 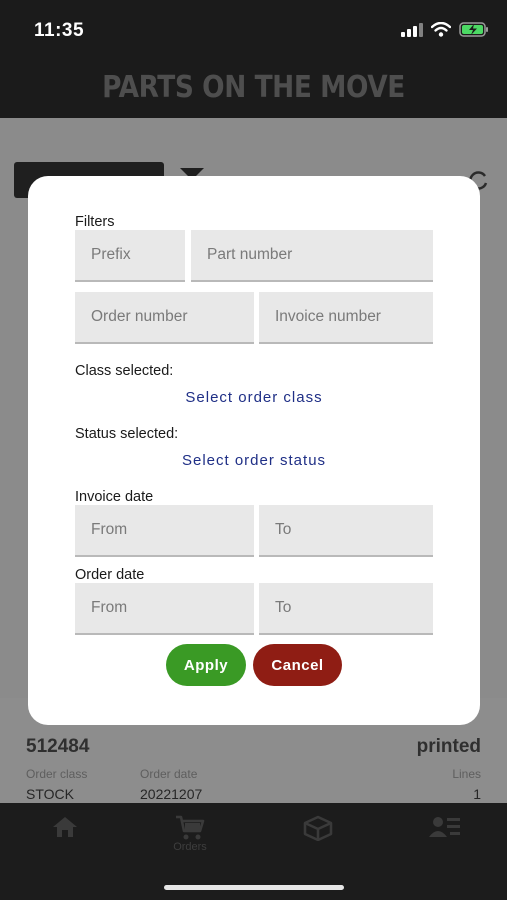 I want to click on tab-home, so click(x=65, y=827).